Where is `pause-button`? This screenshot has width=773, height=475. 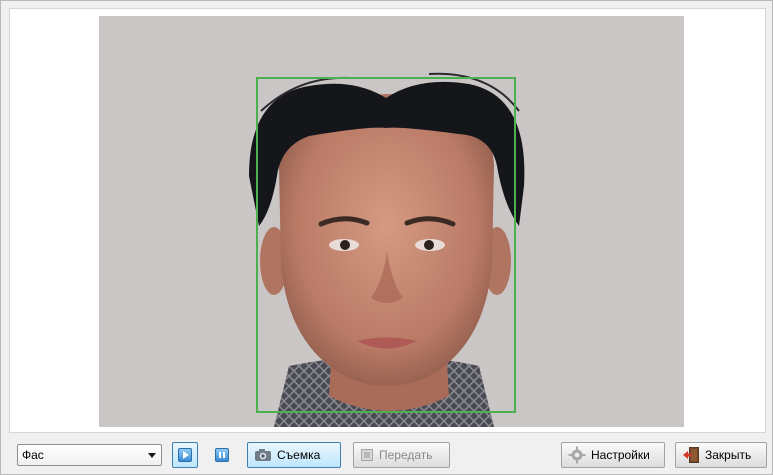 pause-button is located at coordinates (222, 455).